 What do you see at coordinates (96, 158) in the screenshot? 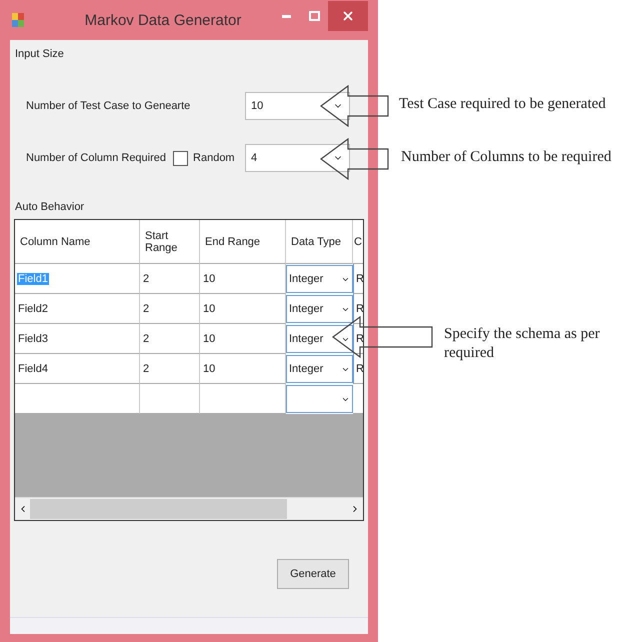
I see `field-label: Number of Column Required` at bounding box center [96, 158].